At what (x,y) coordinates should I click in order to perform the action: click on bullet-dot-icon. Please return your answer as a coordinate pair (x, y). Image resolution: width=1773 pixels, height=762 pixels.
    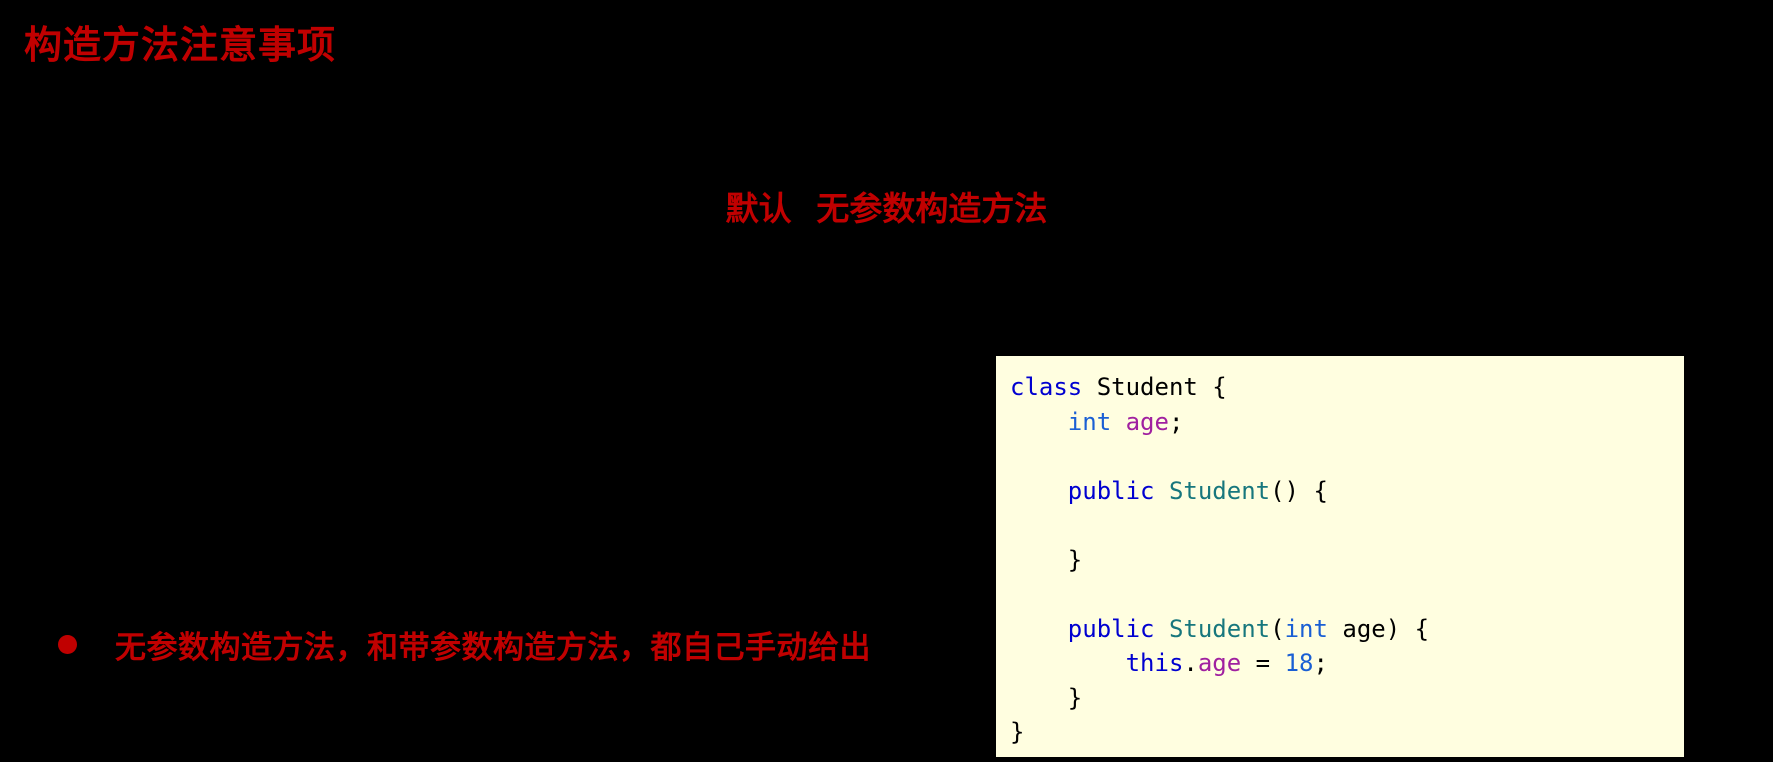
    Looking at the image, I should click on (67, 644).